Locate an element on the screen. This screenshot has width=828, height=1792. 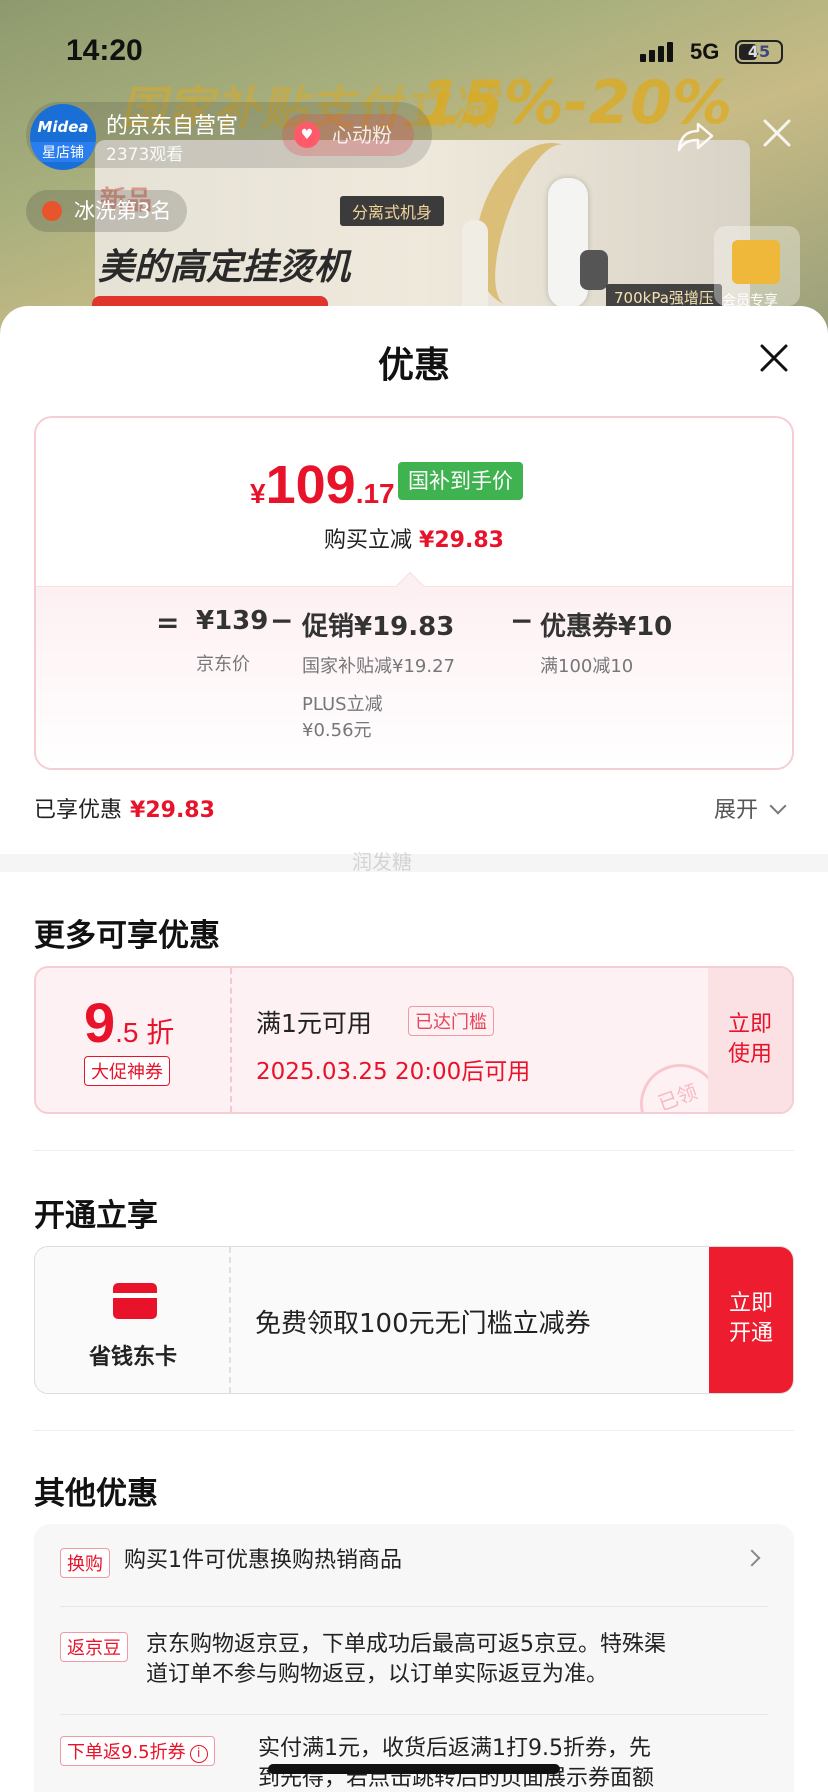
more-discounts-title: 更多可享优惠 is located at coordinates (127, 936).